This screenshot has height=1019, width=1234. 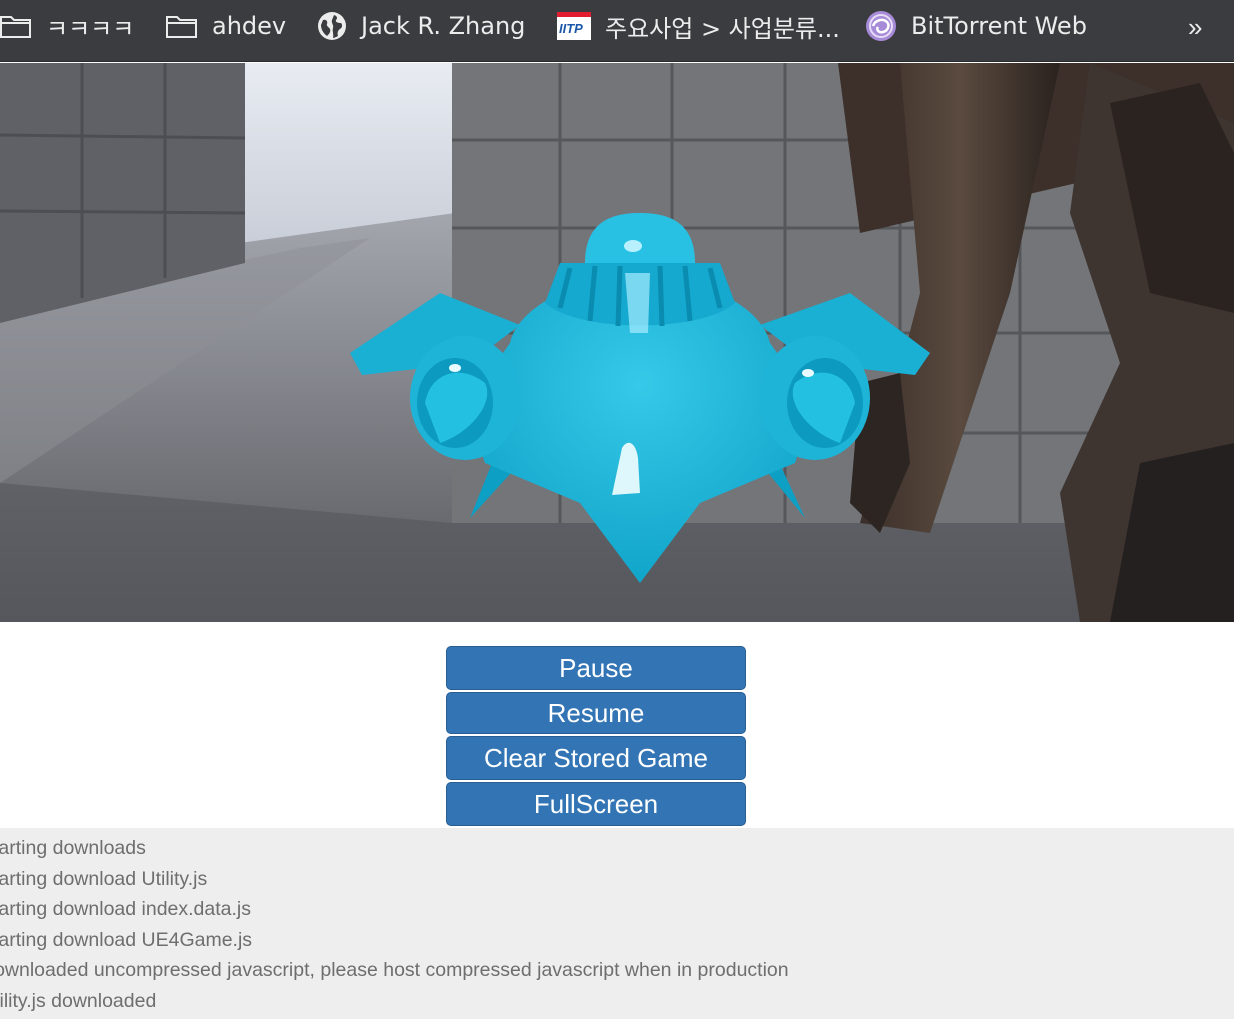 I want to click on bookmark-label: ㅋㅋㅋㅋ, so click(x=90, y=28).